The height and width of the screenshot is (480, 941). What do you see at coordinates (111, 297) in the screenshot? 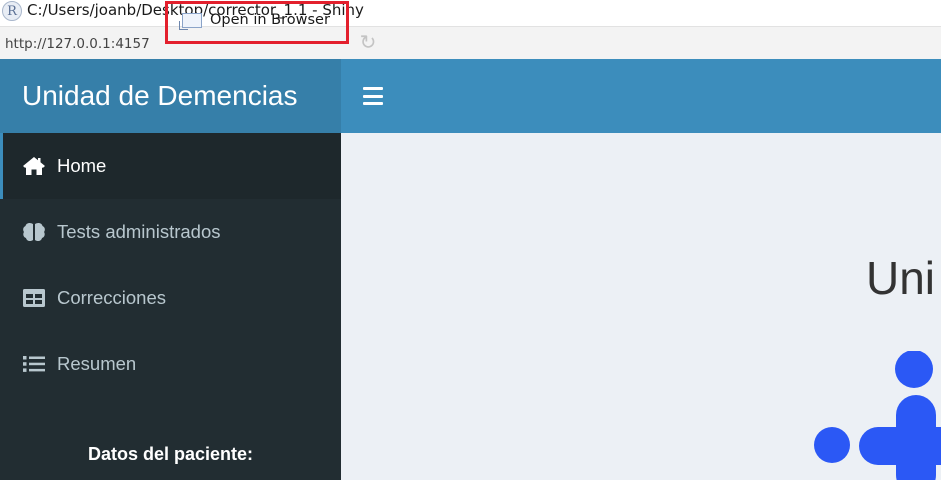
I see `sidebar-item-label: Correcciones` at bounding box center [111, 297].